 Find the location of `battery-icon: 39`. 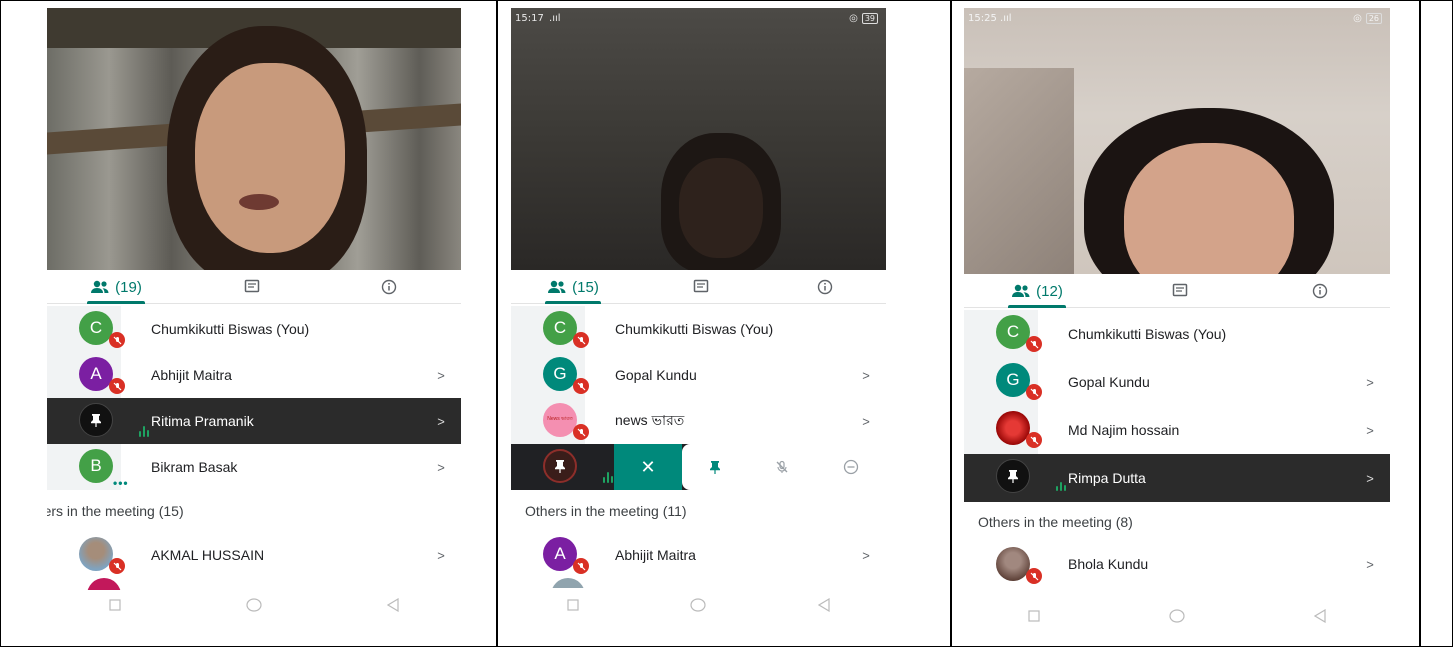

battery-icon: 39 is located at coordinates (869, 18).